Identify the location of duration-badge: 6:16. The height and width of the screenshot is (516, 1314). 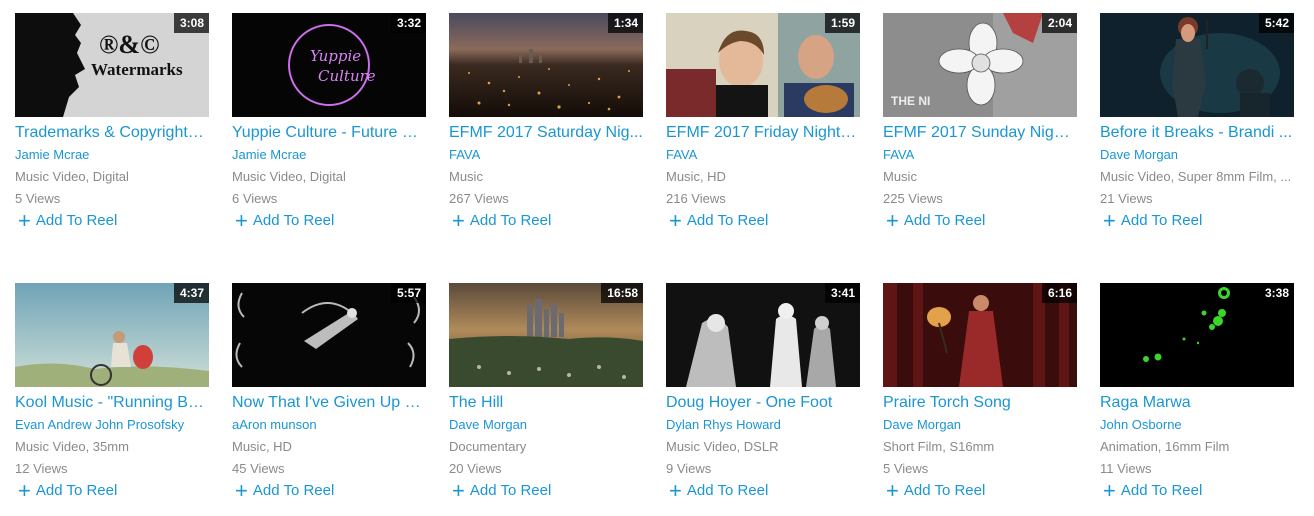
(1059, 293).